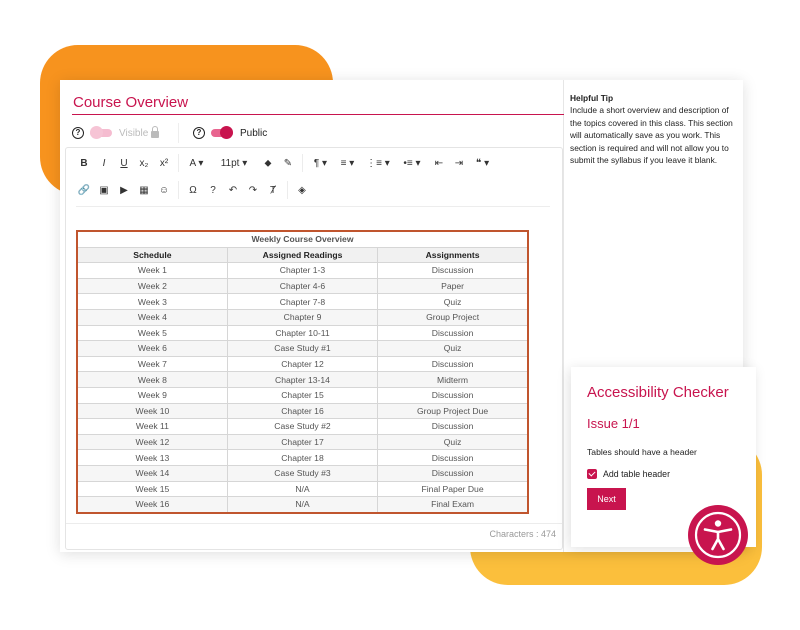 This screenshot has height=630, width=800. Describe the element at coordinates (314, 523) in the screenshot. I see `editor-footer-divider` at that location.